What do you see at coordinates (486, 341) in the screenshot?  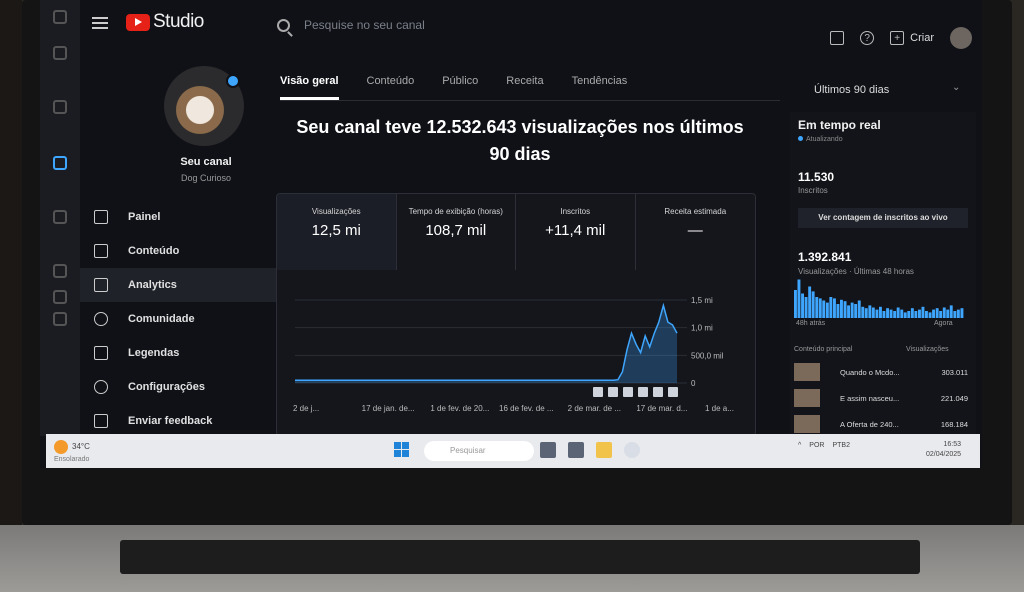 I see `series-line` at bounding box center [486, 341].